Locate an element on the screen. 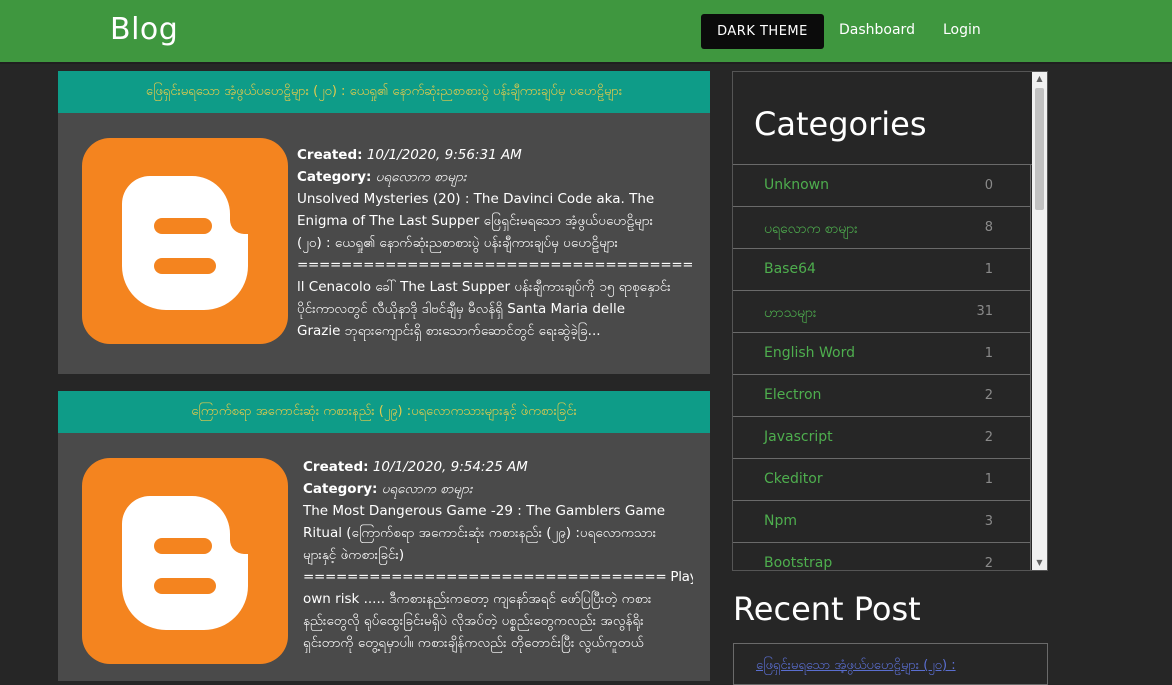 This screenshot has width=1172, height=685. brand-logo: Blog is located at coordinates (144, 29).